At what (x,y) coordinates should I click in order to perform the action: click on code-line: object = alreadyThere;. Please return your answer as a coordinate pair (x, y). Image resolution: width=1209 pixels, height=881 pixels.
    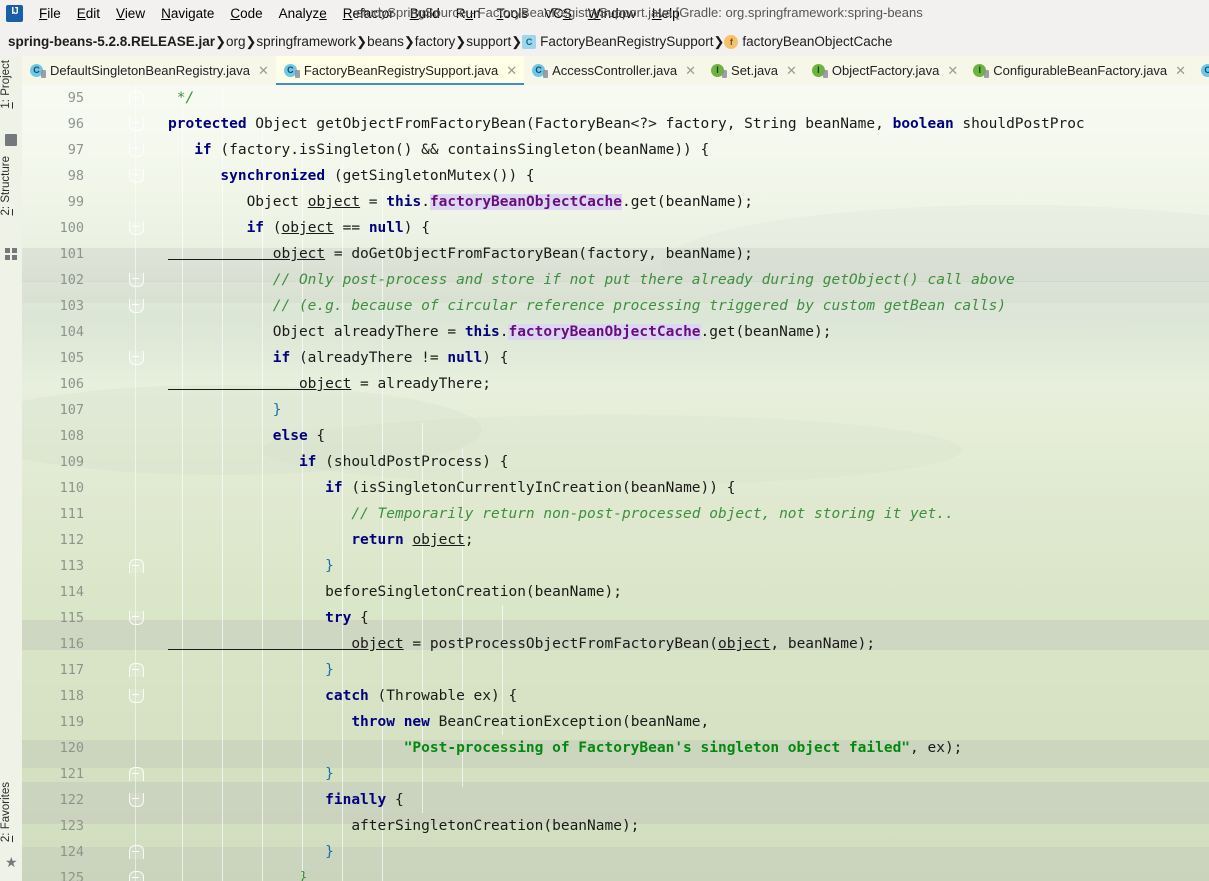
    Looking at the image, I should click on (688, 384).